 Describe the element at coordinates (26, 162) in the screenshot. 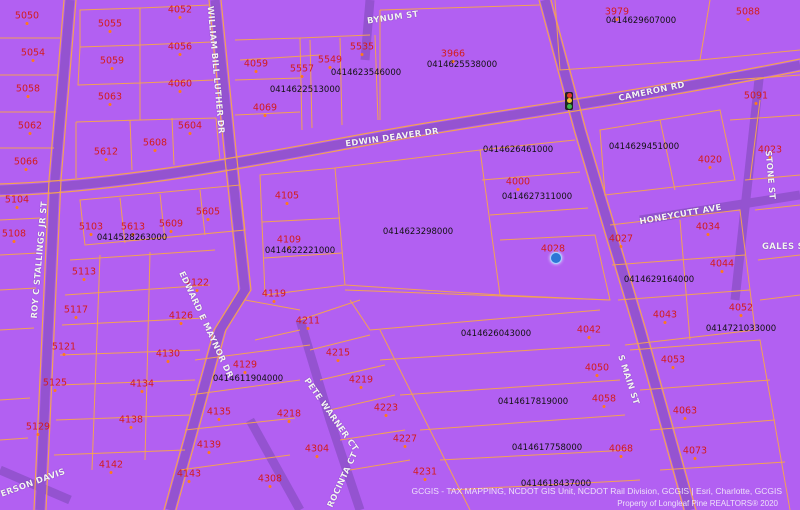

I see `address-label: 5066` at that location.